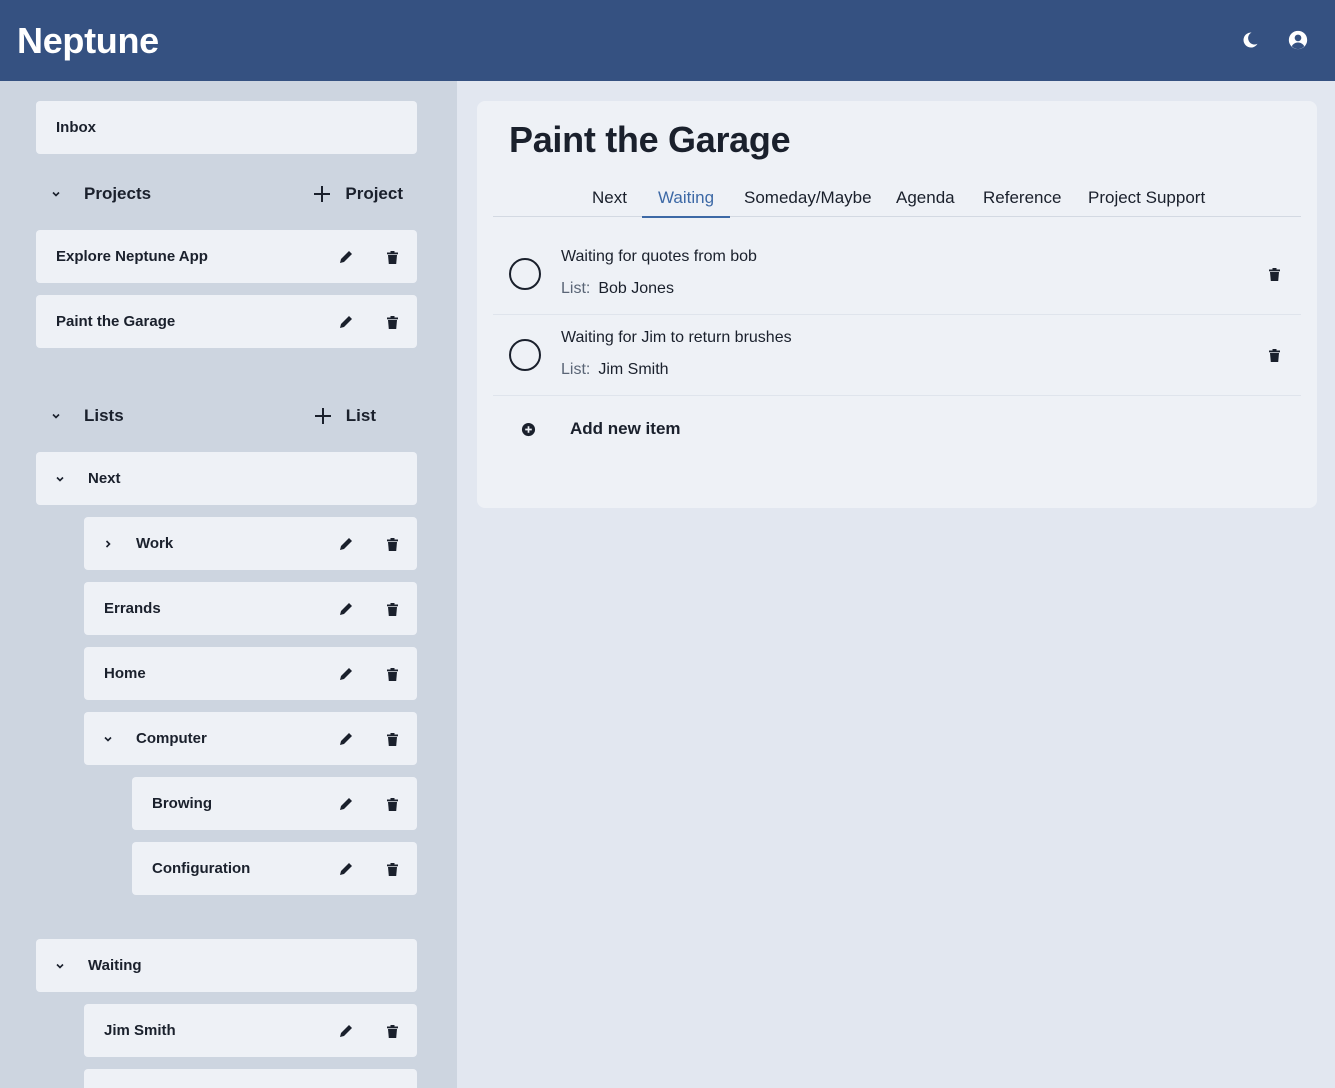 The width and height of the screenshot is (1335, 1088). I want to click on lists-section-title: Lists, so click(104, 415).